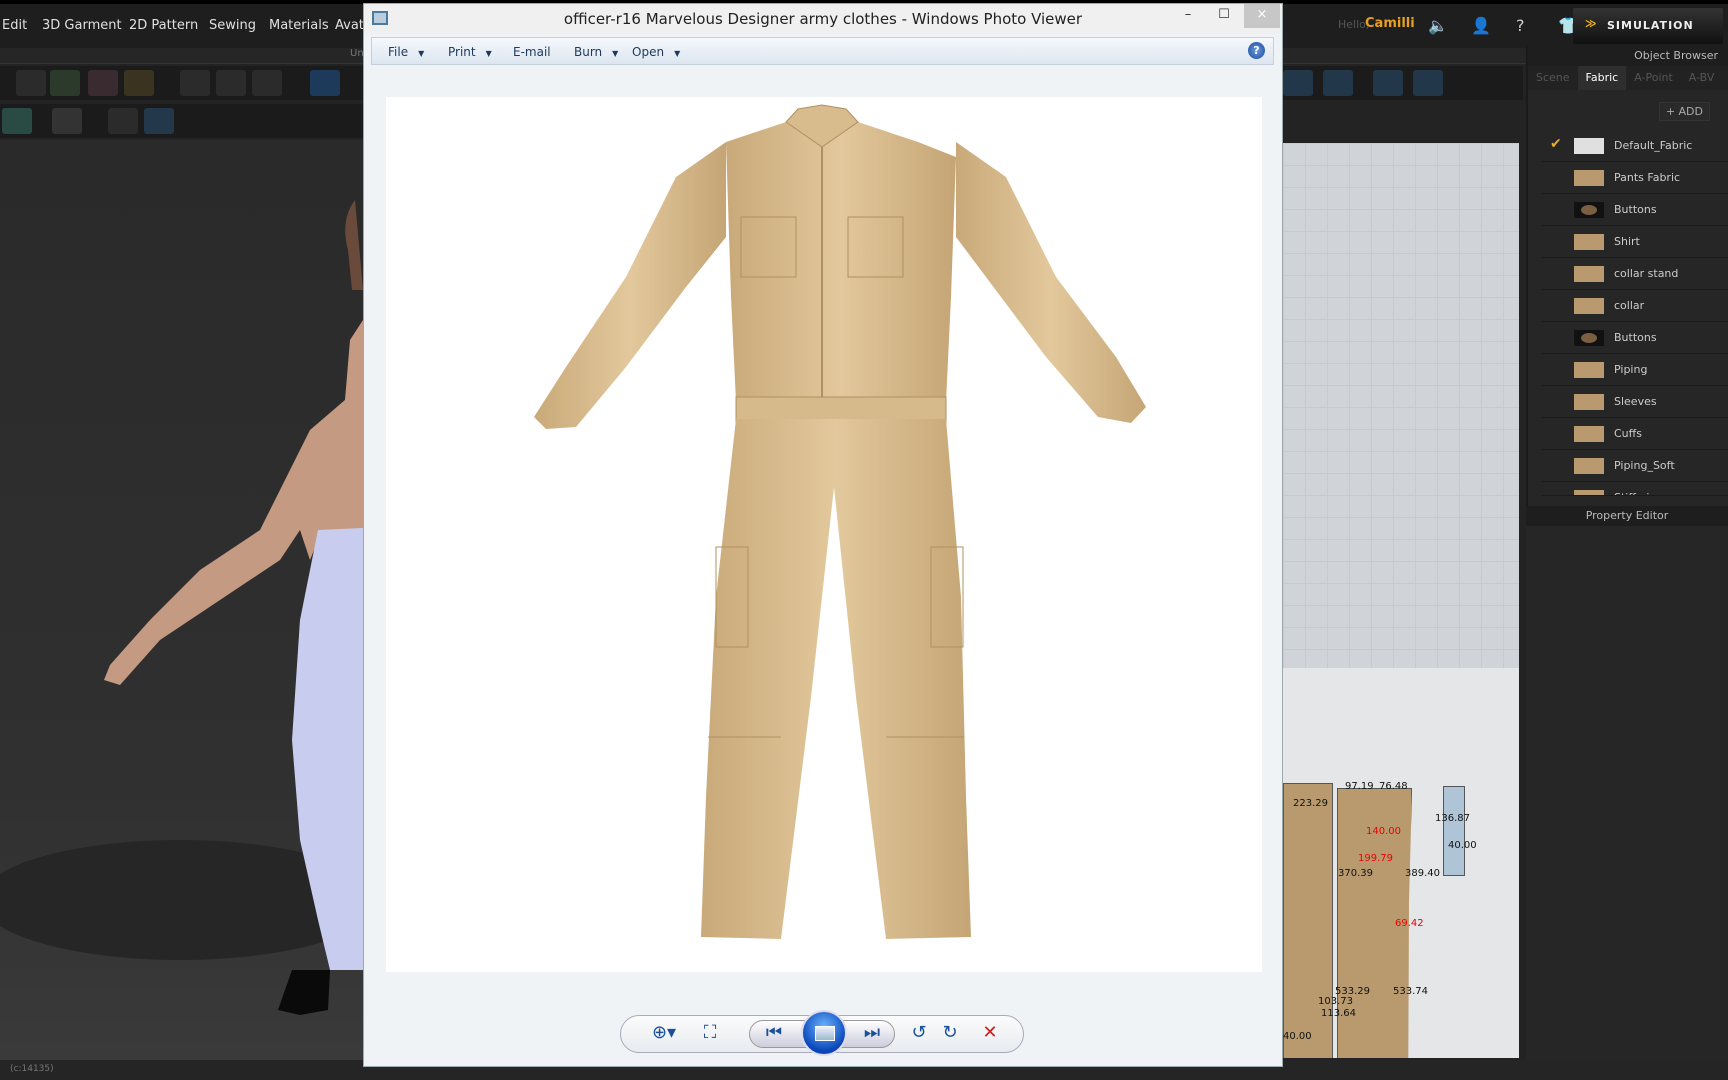 The height and width of the screenshot is (1080, 1728). I want to click on add-garment-icon, so click(65, 83).